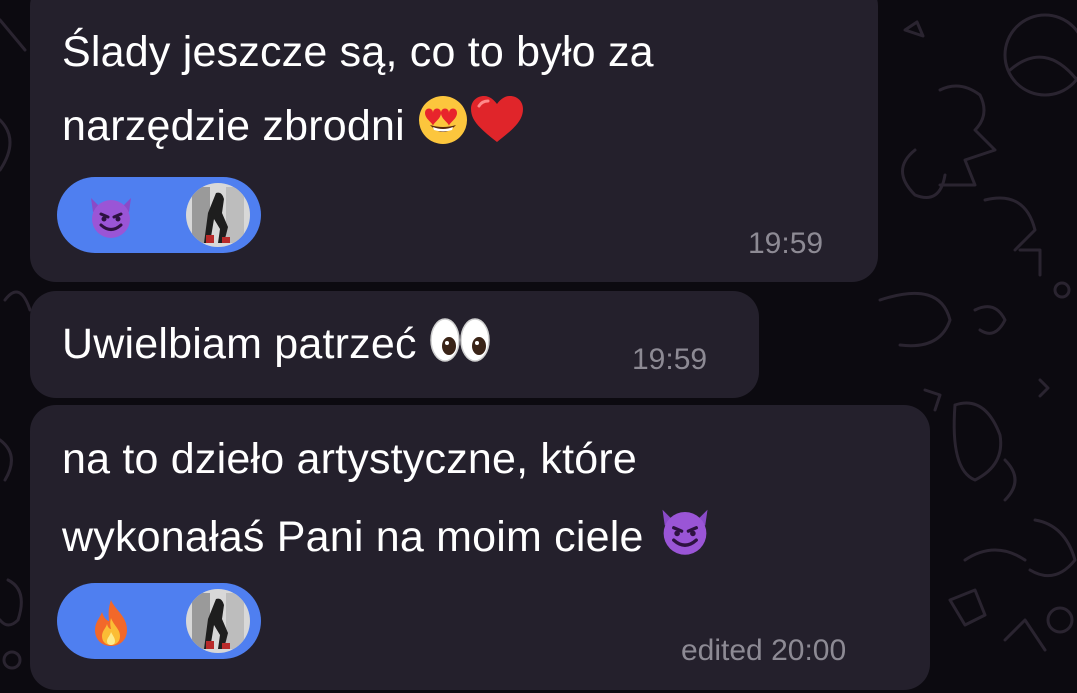 The height and width of the screenshot is (693, 1077). I want to click on message-text-line: na to dzieło artystyczne, które, so click(350, 459).